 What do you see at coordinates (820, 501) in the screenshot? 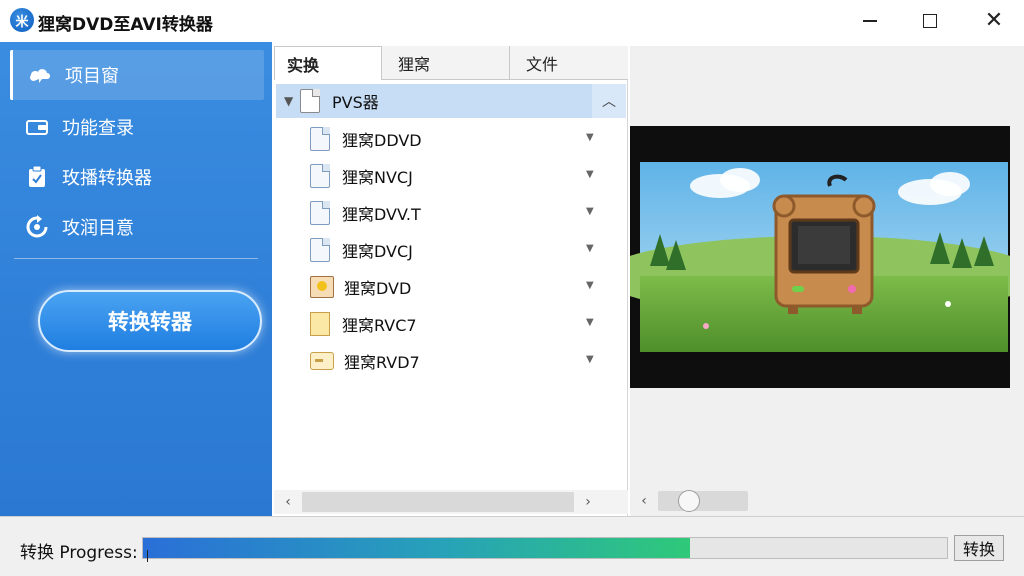
I see `preview-slider: ‹` at bounding box center [820, 501].